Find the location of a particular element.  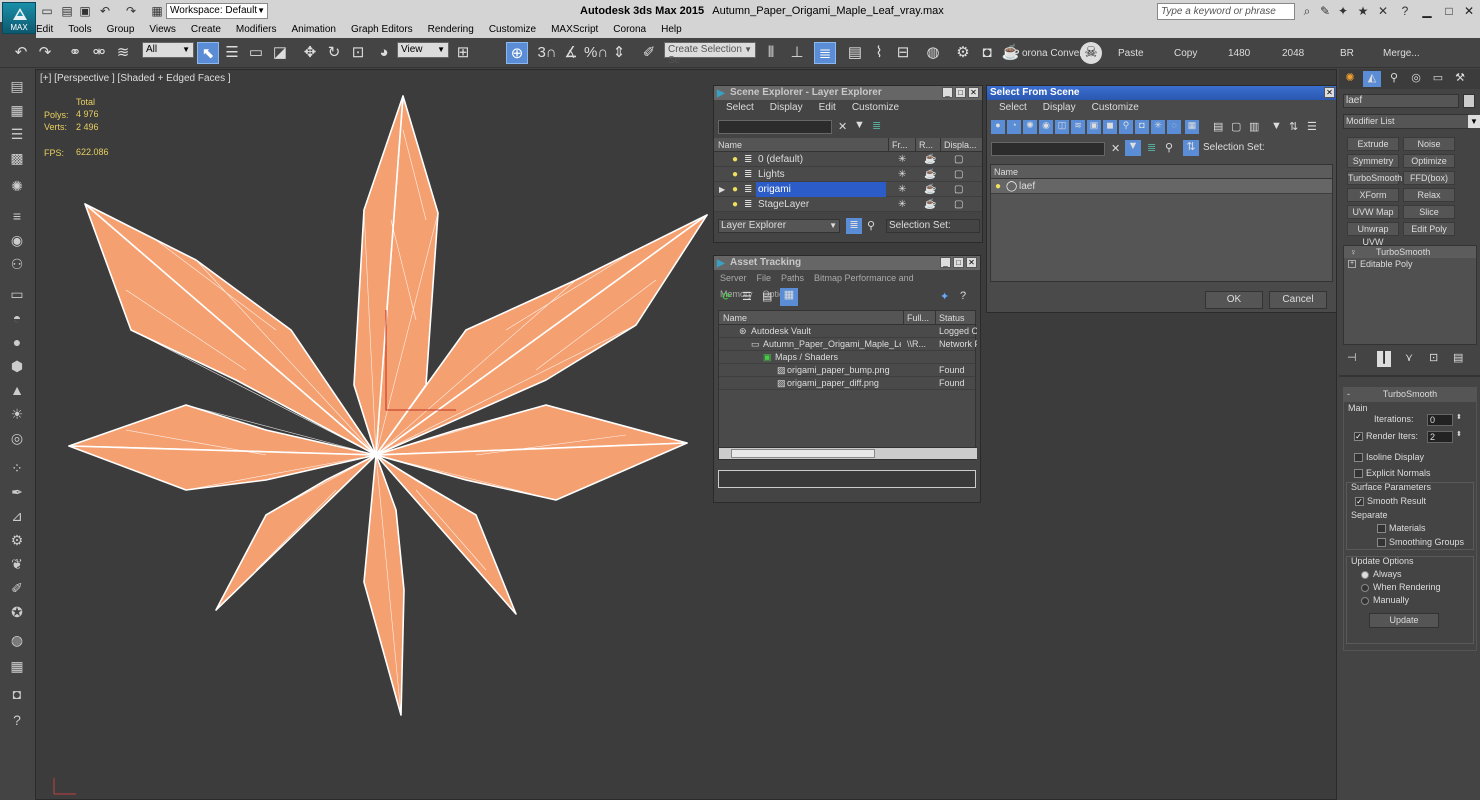

freeze-icon: ✳ is located at coordinates (902, 159).